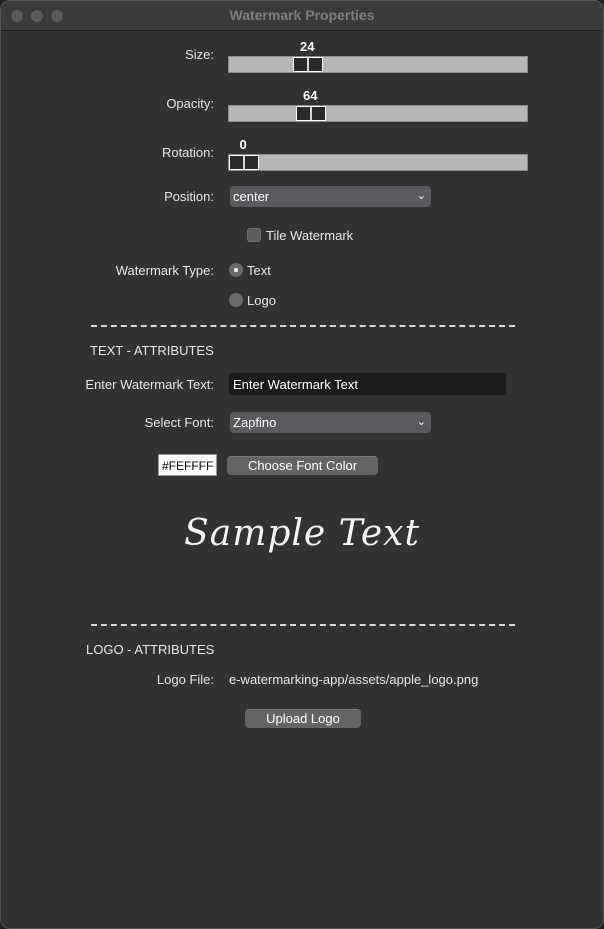 Image resolution: width=604 pixels, height=929 pixels. I want to click on watermark-text-label: Enter Watermark Text:, so click(149, 384).